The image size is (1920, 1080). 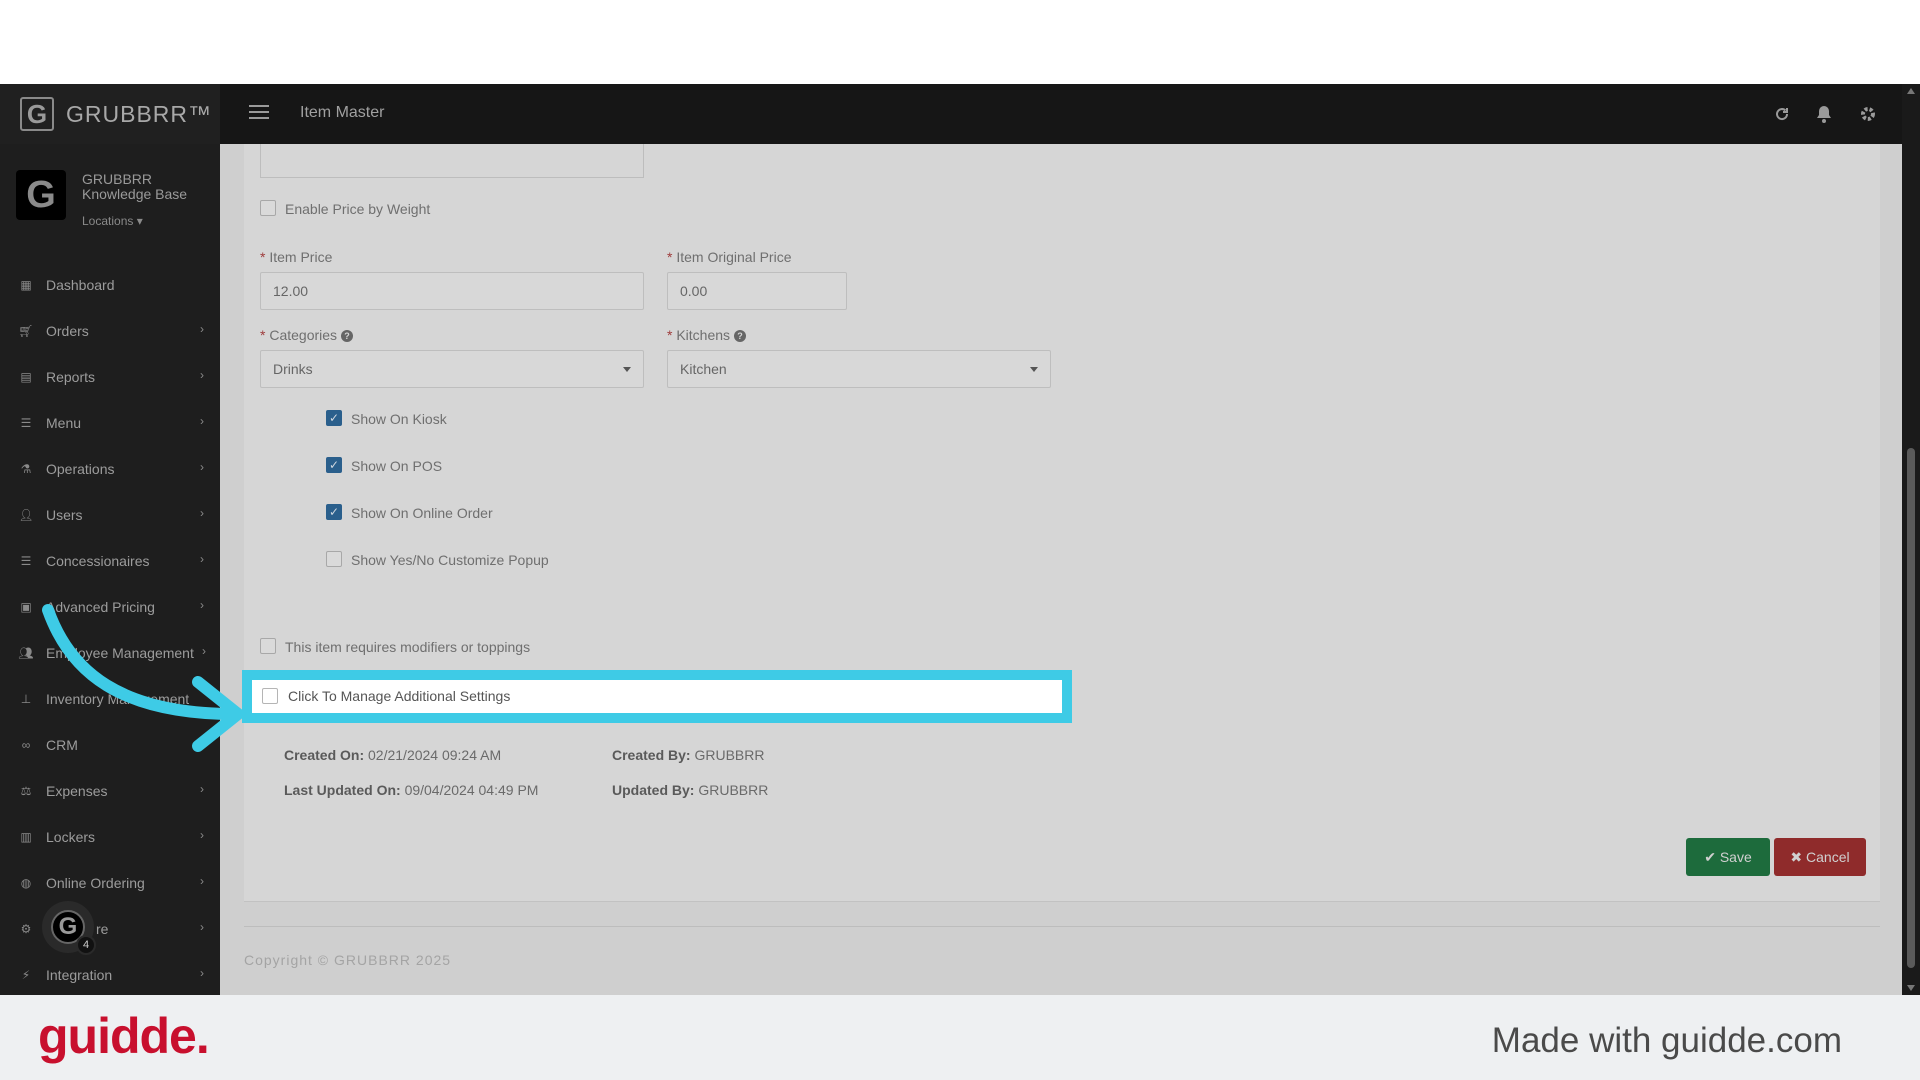 What do you see at coordinates (1782, 114) in the screenshot?
I see `refresh-icon` at bounding box center [1782, 114].